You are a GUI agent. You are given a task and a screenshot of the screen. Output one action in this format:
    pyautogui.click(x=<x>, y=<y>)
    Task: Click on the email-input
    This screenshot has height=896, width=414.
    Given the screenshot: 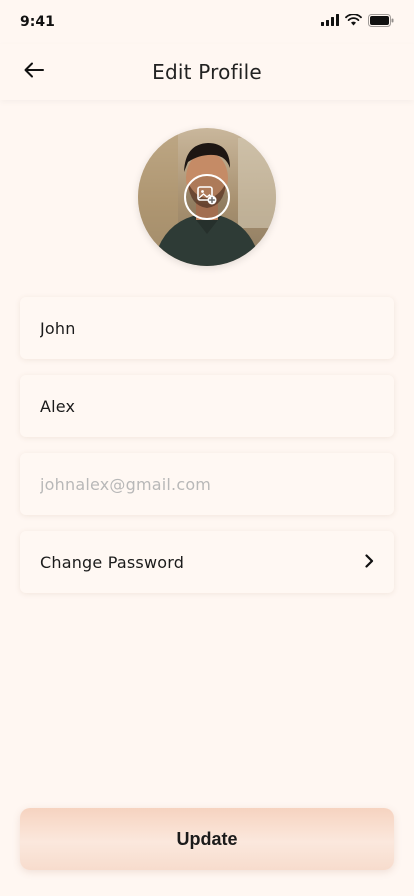 What is the action you would take?
    pyautogui.click(x=207, y=484)
    